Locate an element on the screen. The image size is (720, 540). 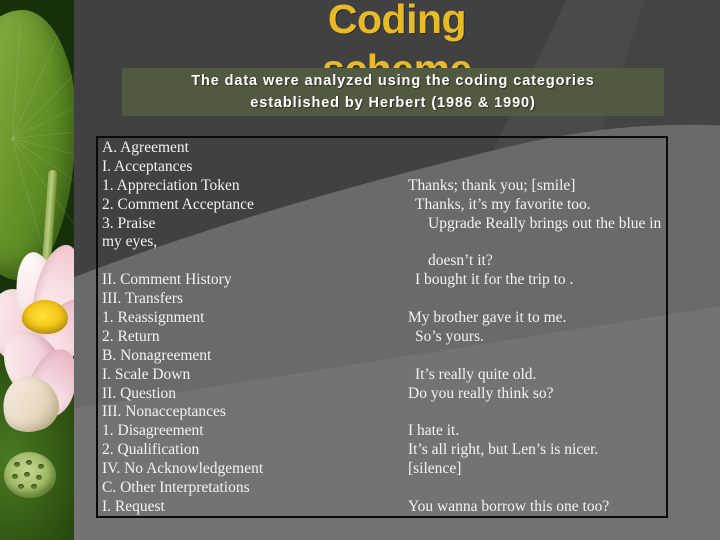
lotus-center-icon is located at coordinates (45, 317).